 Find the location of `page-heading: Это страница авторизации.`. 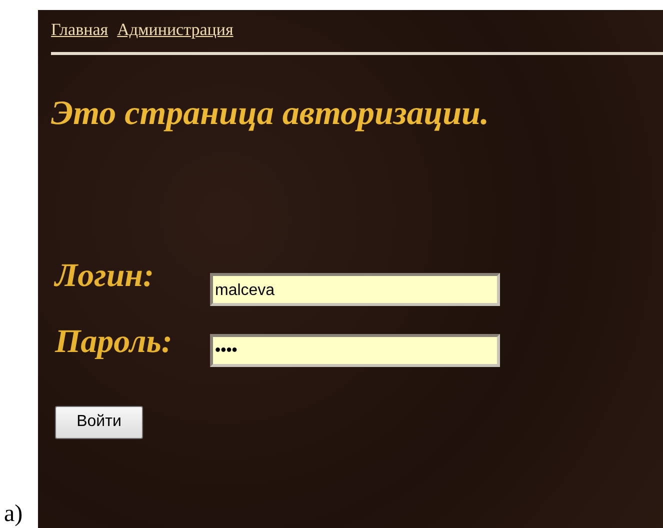

page-heading: Это страница авторизации. is located at coordinates (270, 114).